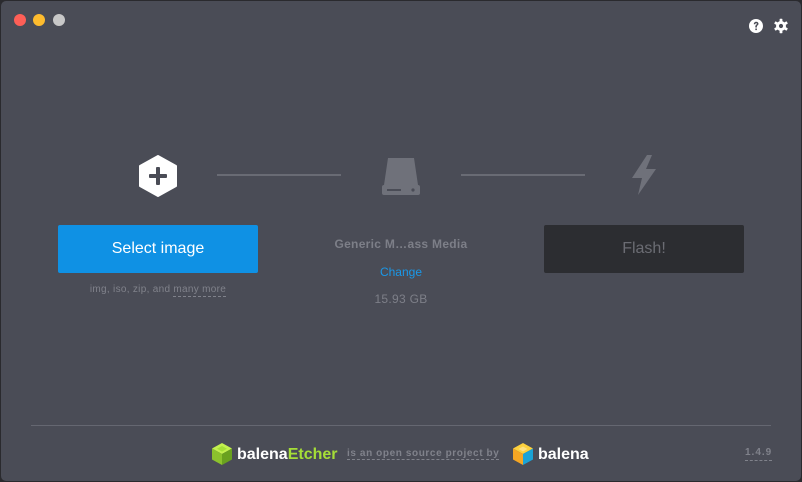 Image resolution: width=802 pixels, height=482 pixels. Describe the element at coordinates (20, 20) in the screenshot. I see `window-close-button` at that location.